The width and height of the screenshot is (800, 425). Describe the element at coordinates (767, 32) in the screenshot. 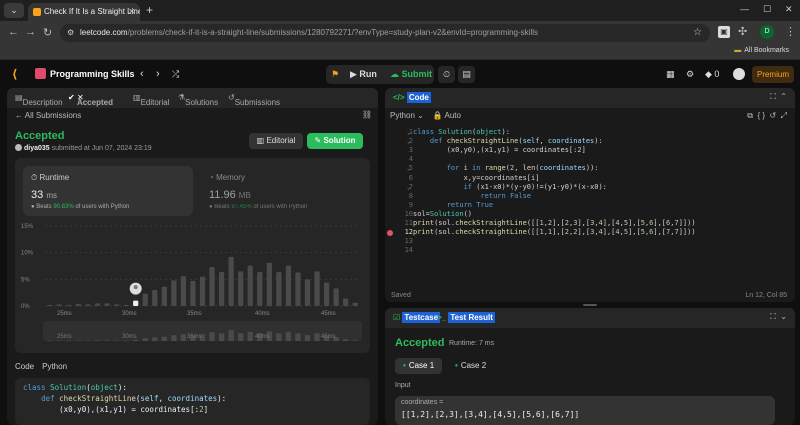

I see `profile-avatar: D` at that location.